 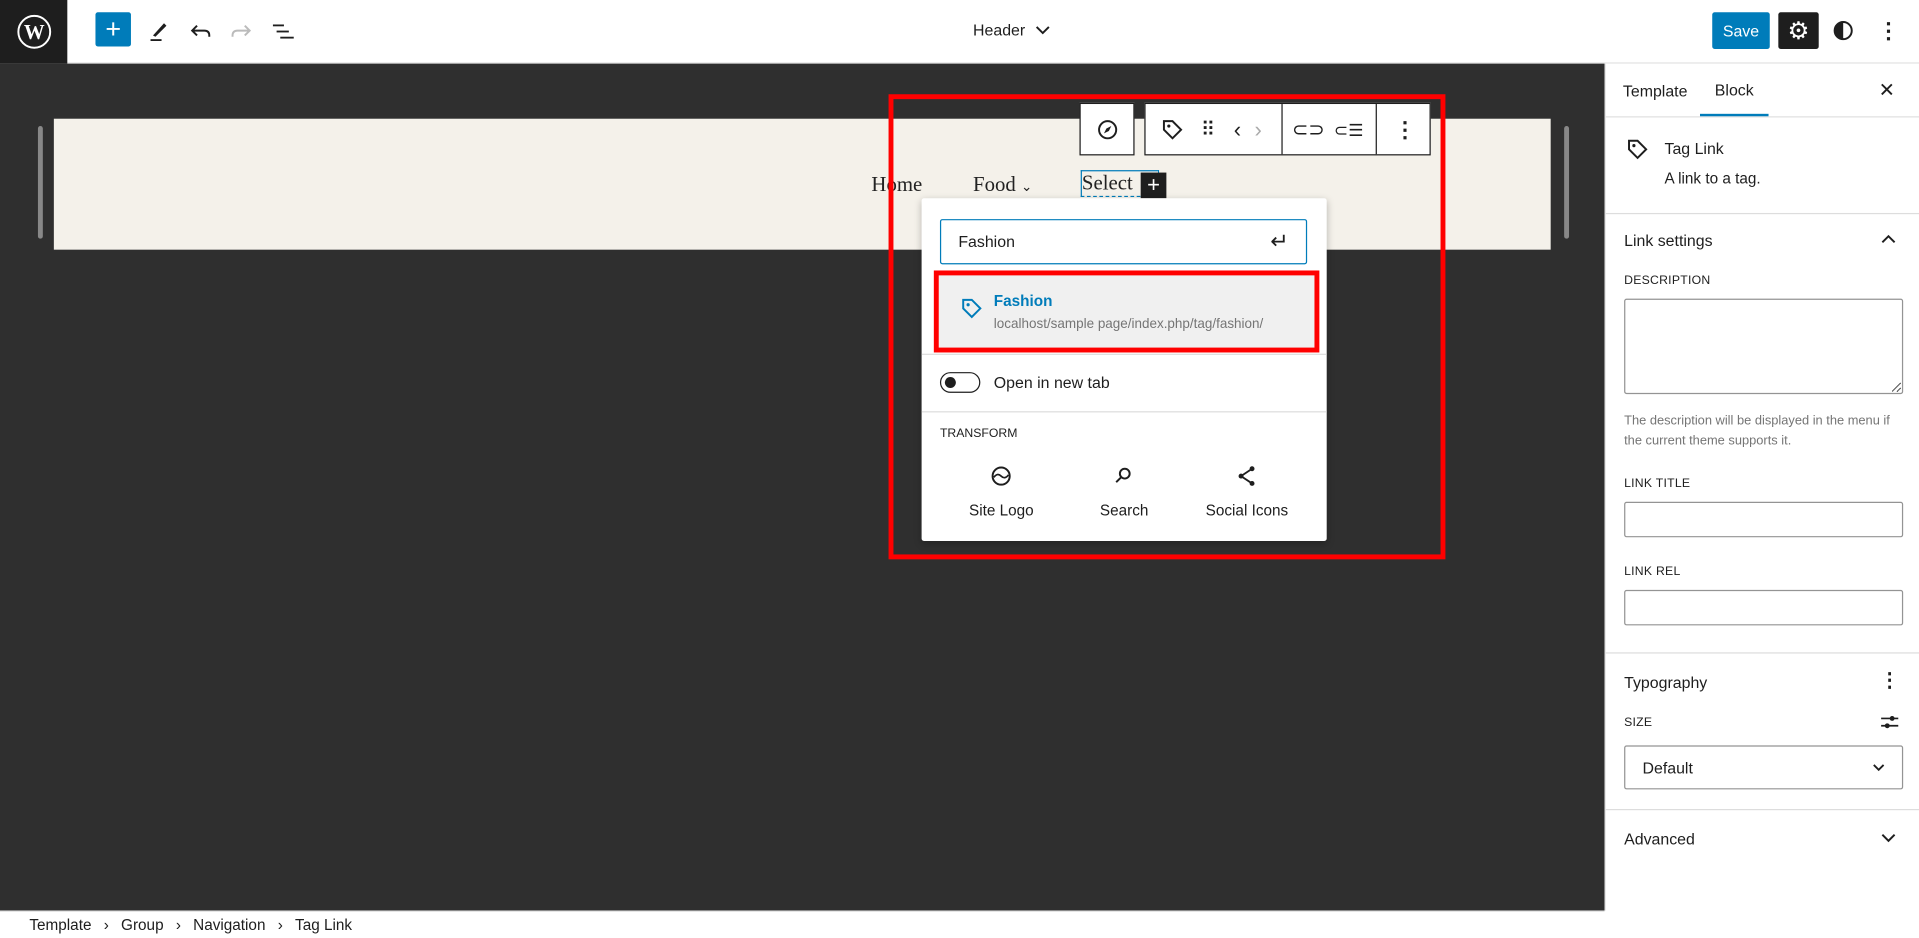 What do you see at coordinates (802, 924) in the screenshot?
I see `breadcrumb: Template › Group › Navigation › Tag Link` at bounding box center [802, 924].